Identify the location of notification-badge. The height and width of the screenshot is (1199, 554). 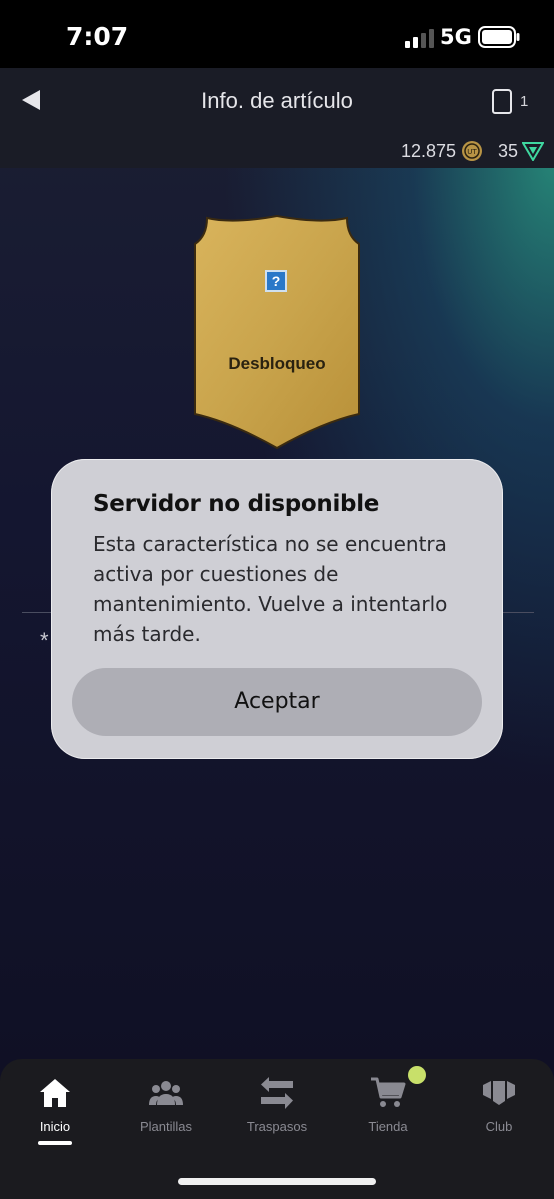
(417, 1075).